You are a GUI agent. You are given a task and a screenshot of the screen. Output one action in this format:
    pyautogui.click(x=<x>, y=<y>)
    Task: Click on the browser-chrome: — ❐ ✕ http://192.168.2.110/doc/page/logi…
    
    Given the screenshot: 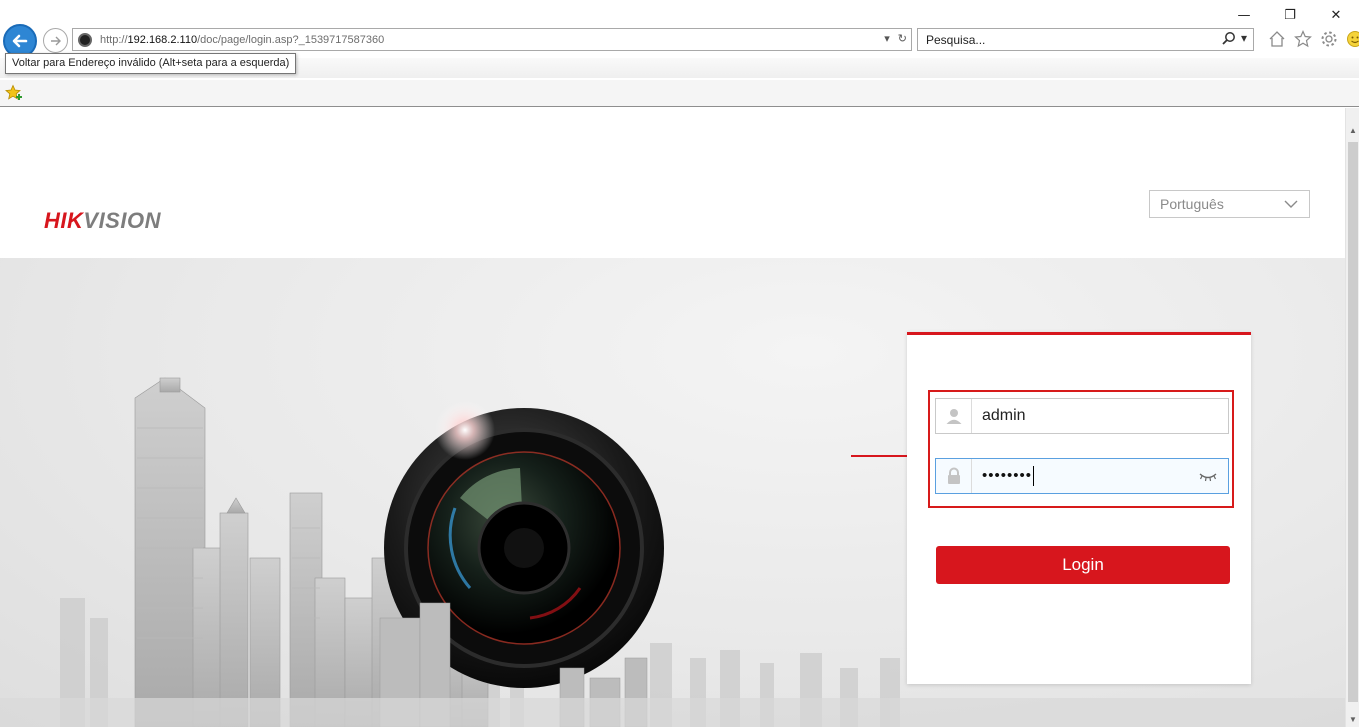 What is the action you would take?
    pyautogui.click(x=679, y=54)
    